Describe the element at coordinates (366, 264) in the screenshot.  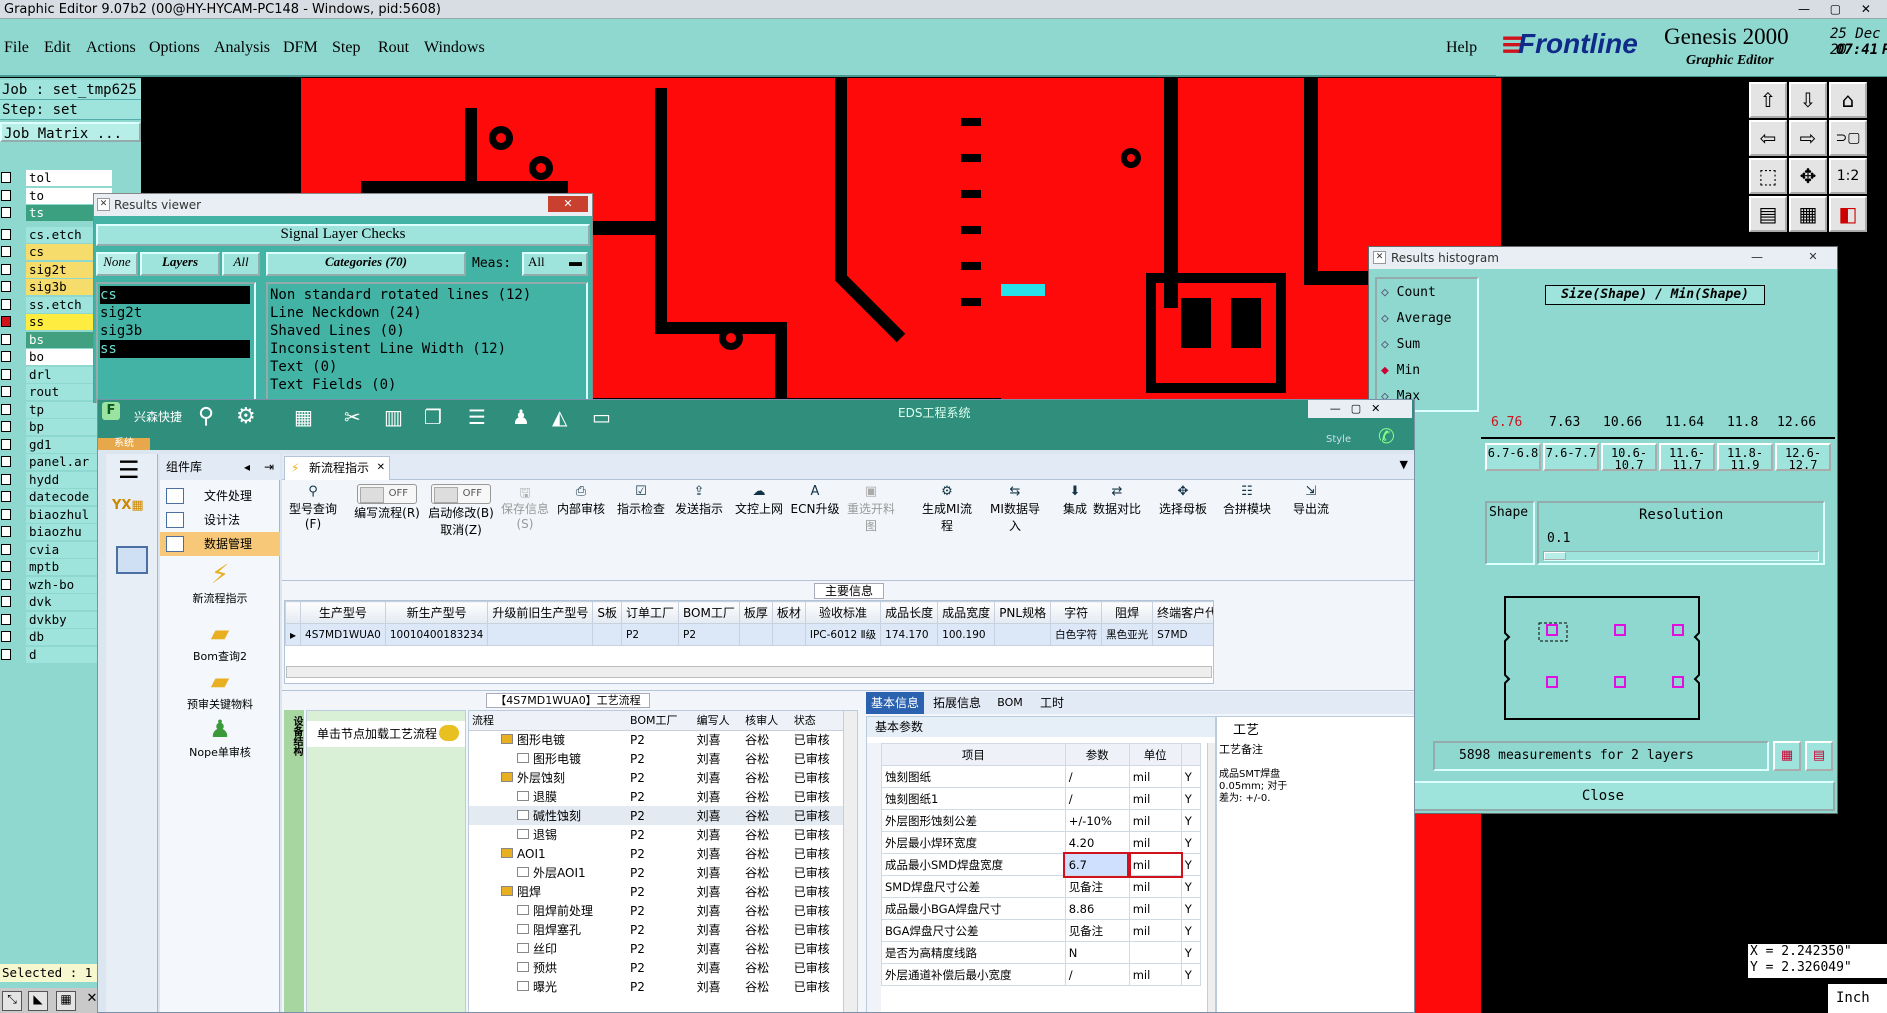
I see `categories-button: Categories (70)` at that location.